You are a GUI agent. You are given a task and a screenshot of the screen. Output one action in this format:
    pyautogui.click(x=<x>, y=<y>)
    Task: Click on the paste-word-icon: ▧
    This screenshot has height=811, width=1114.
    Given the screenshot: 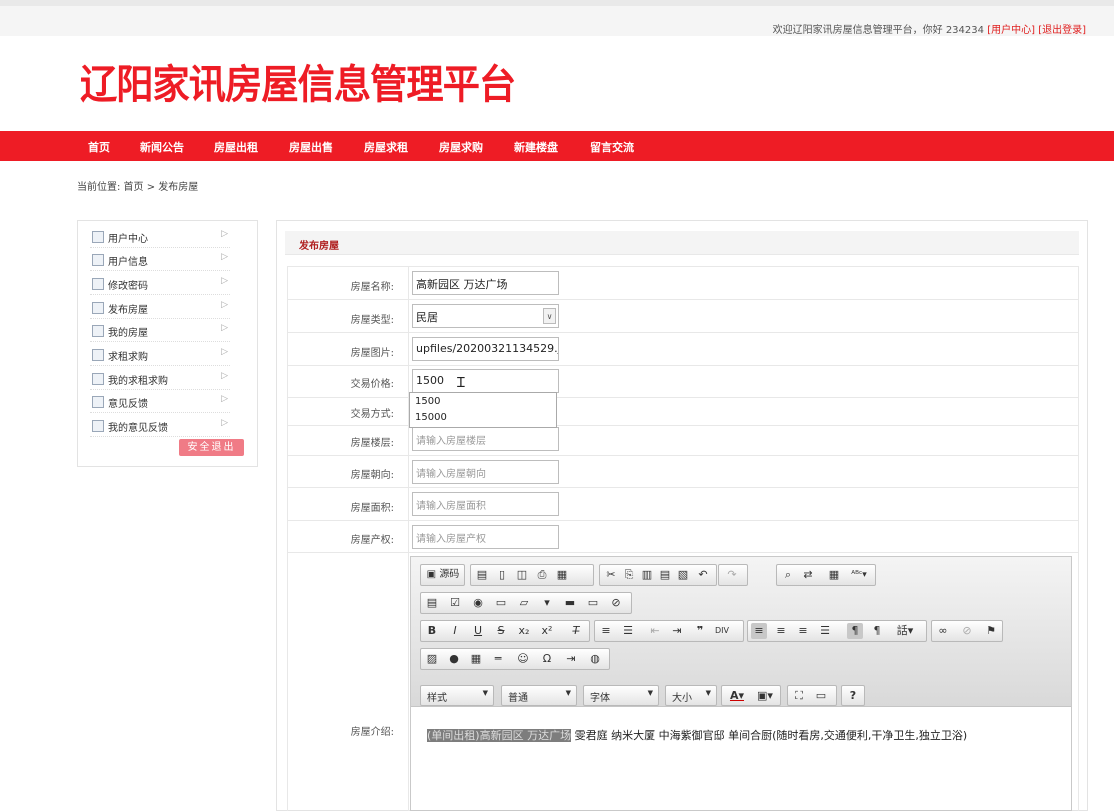 What is the action you would take?
    pyautogui.click(x=683, y=575)
    